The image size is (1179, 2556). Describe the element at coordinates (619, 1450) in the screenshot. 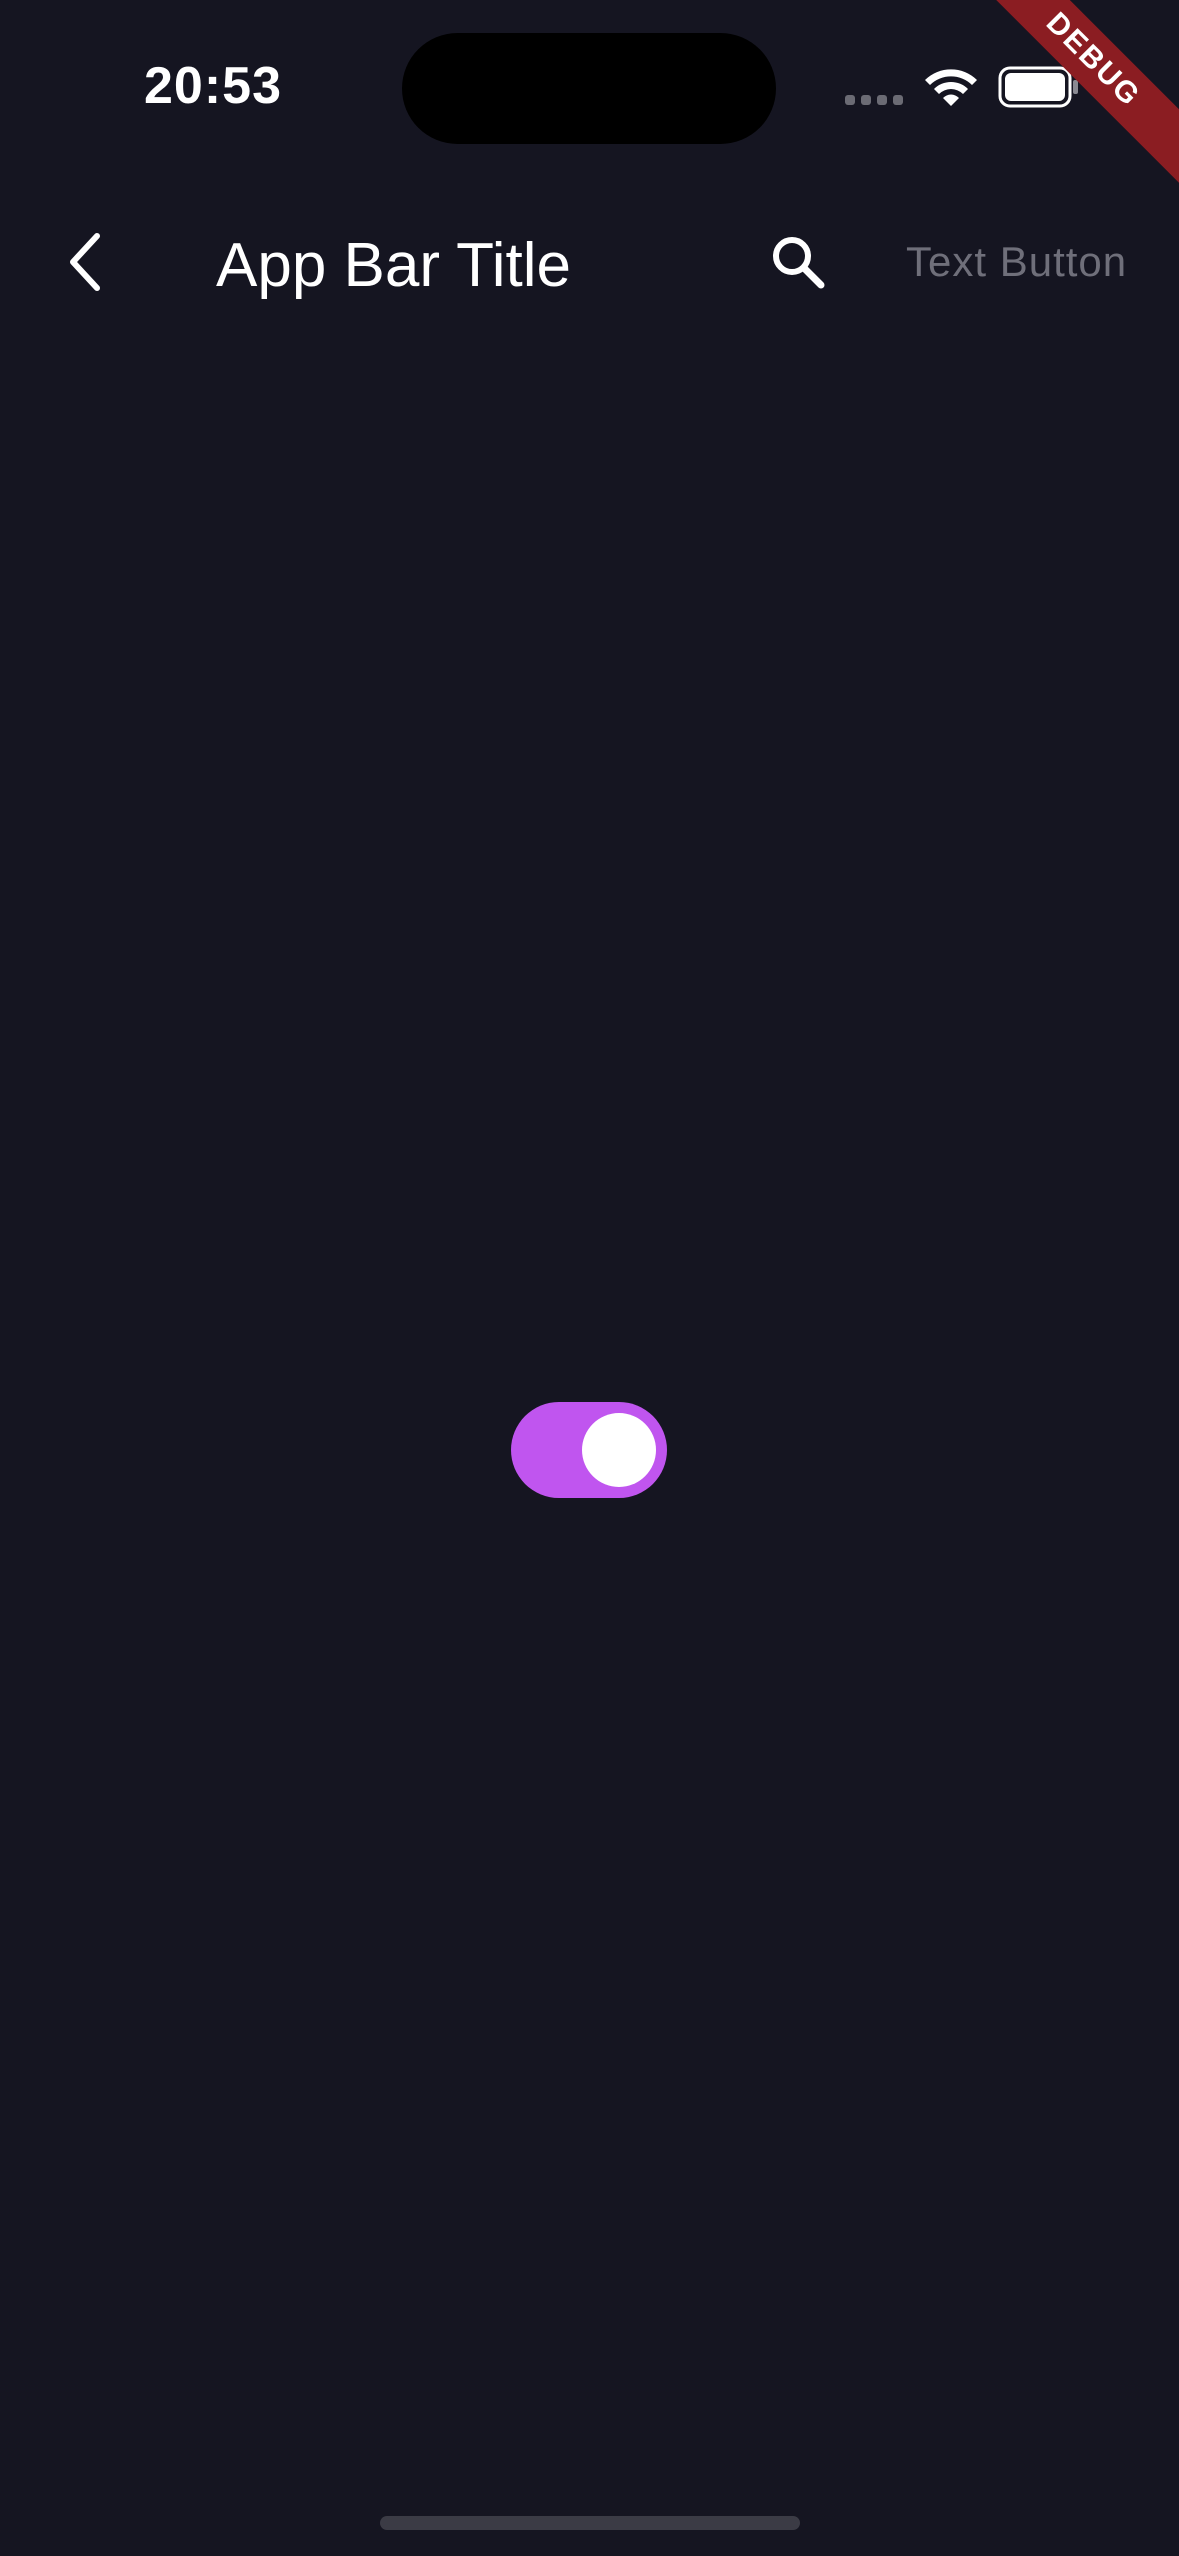

I see `toggle-switch-thumb` at that location.